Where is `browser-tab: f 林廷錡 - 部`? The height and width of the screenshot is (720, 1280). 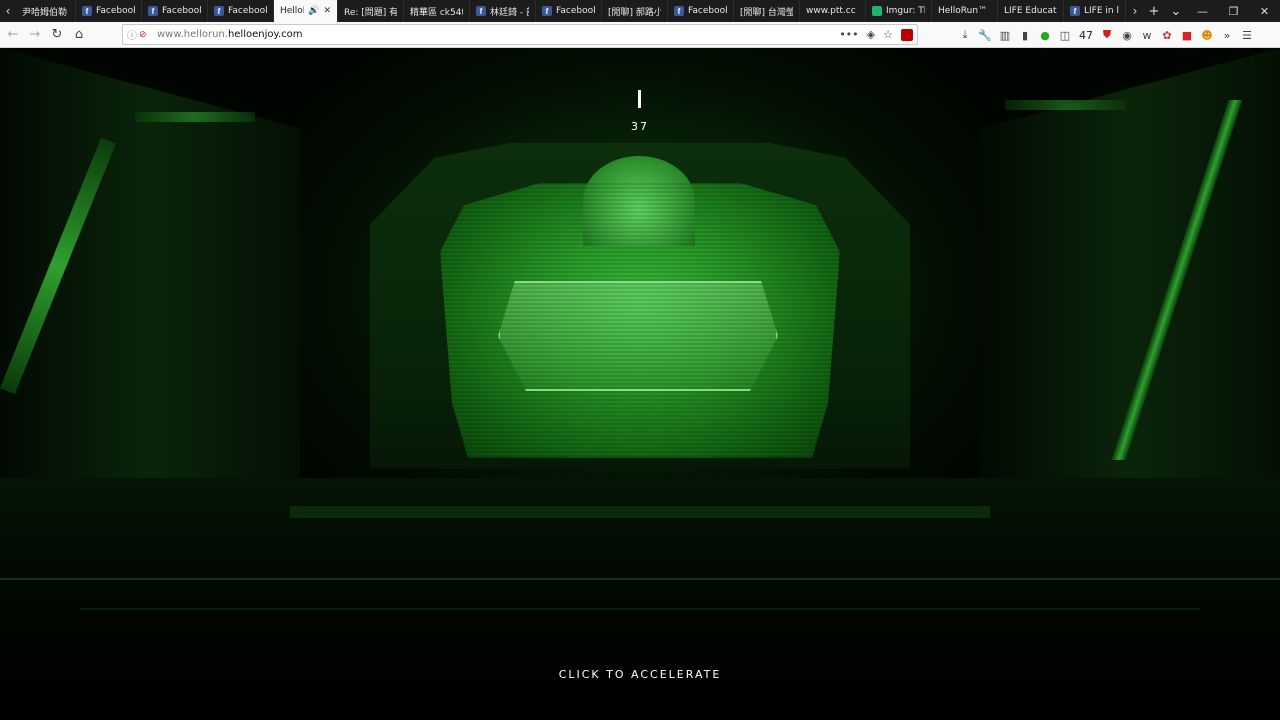
browser-tab: f 林廷錡 - 部 is located at coordinates (503, 11).